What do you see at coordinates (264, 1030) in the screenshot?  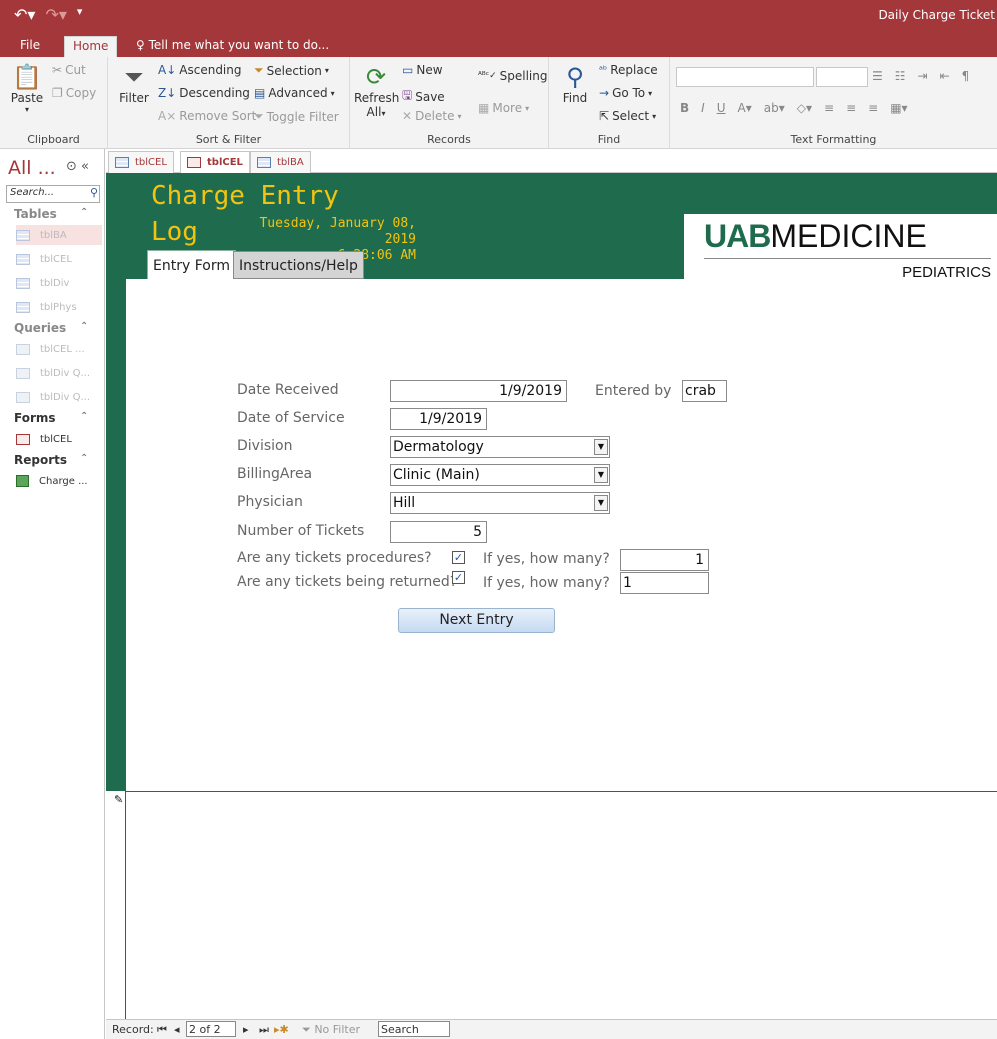 I see `last-record-icon: ⏭` at bounding box center [264, 1030].